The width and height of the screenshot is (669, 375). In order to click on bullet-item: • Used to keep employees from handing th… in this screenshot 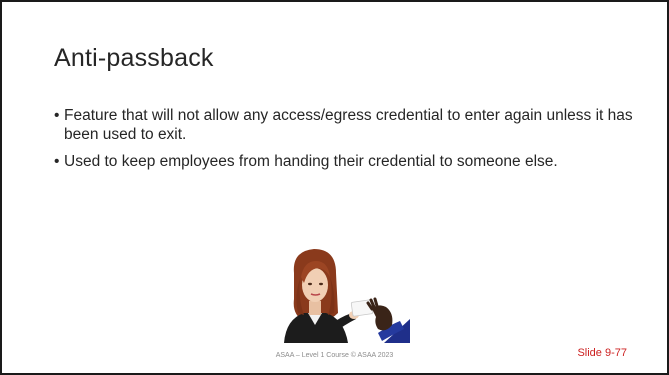, I will do `click(346, 161)`.